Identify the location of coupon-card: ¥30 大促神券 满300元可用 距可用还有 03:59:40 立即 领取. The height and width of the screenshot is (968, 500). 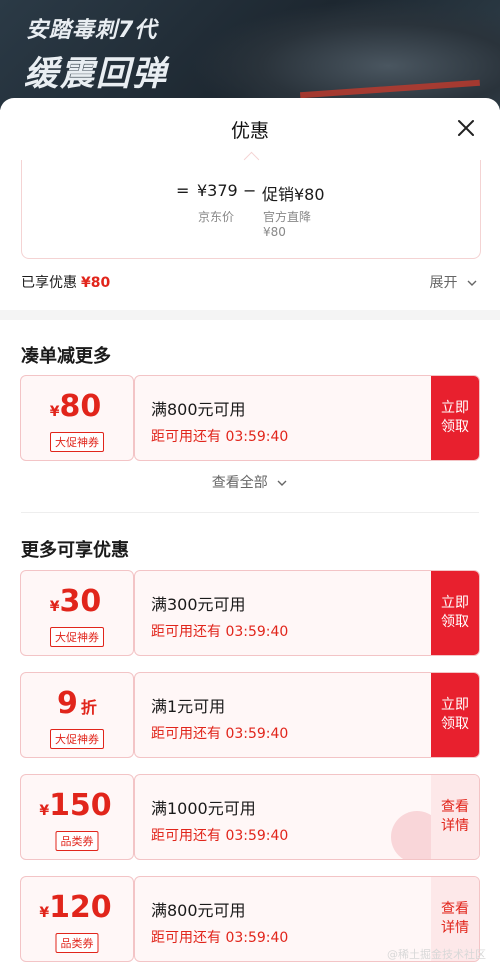
(250, 613).